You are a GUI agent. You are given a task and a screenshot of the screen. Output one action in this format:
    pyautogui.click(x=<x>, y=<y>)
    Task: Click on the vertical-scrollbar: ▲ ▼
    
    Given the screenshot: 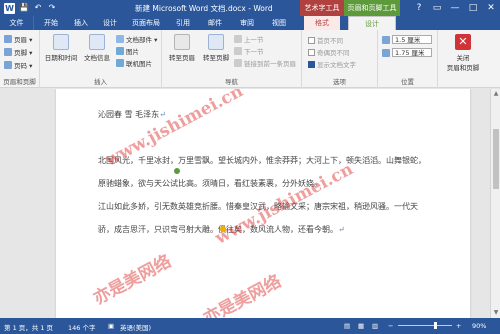 What is the action you would take?
    pyautogui.click(x=495, y=203)
    